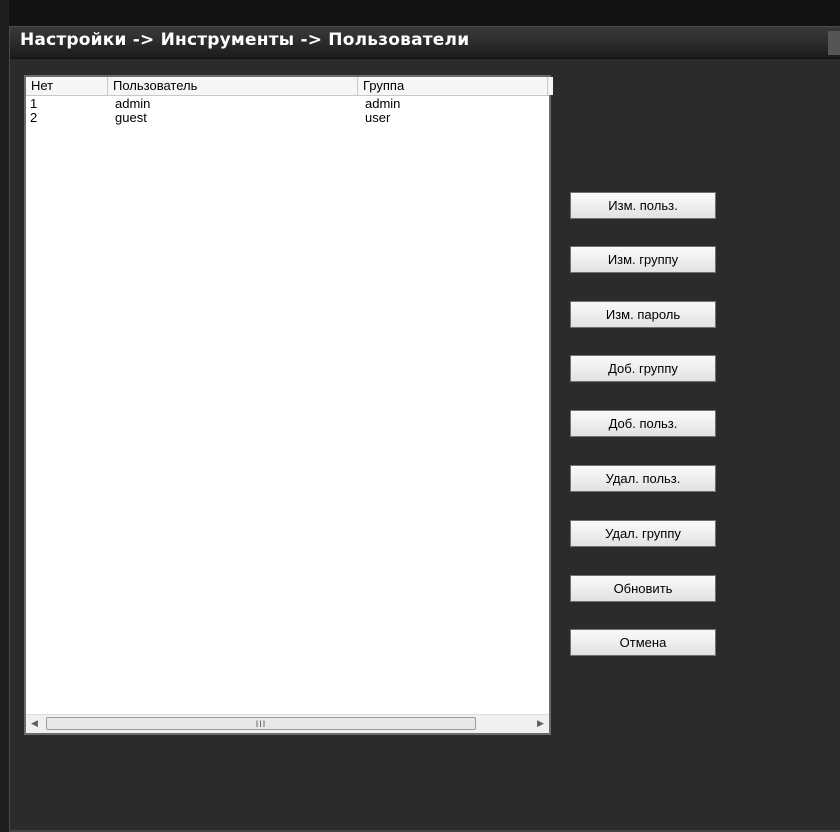  What do you see at coordinates (378, 117) in the screenshot?
I see `row-group: user` at bounding box center [378, 117].